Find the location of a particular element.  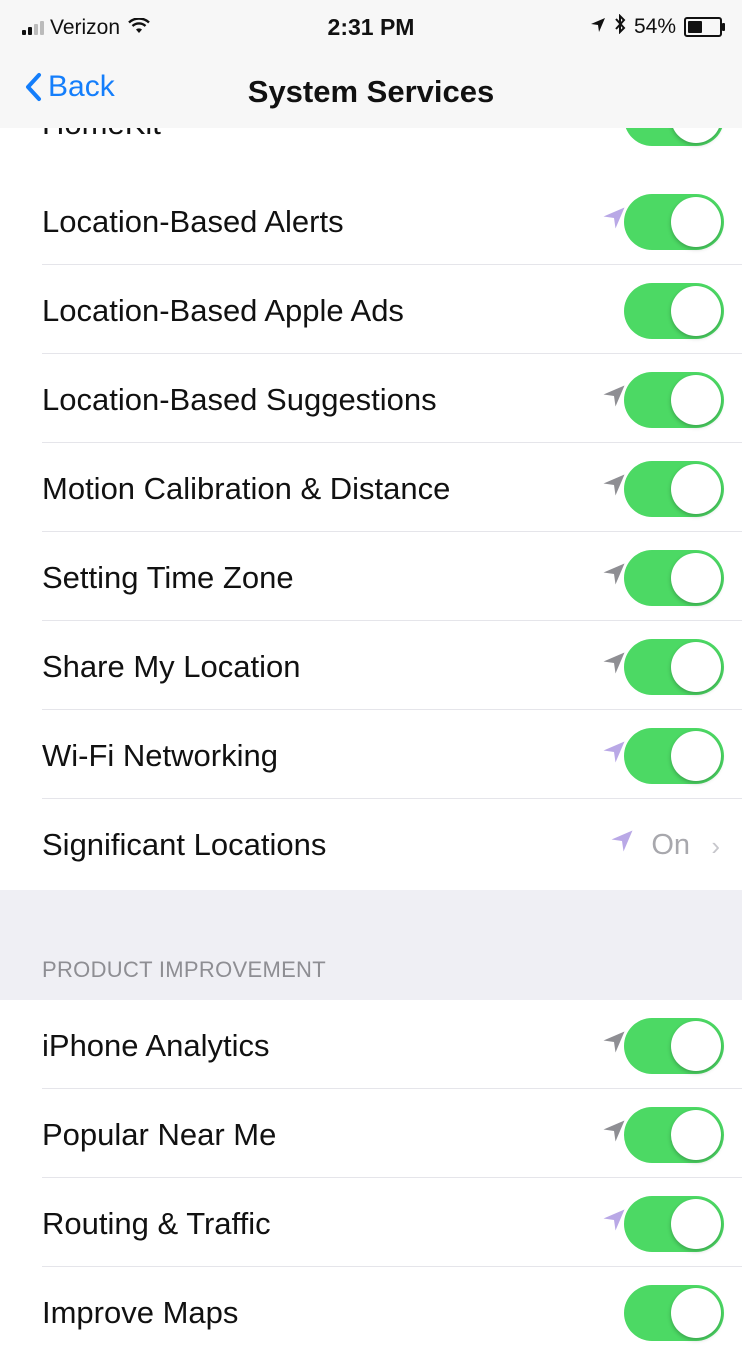

row-label: iPhone Analytics is located at coordinates (156, 1045).